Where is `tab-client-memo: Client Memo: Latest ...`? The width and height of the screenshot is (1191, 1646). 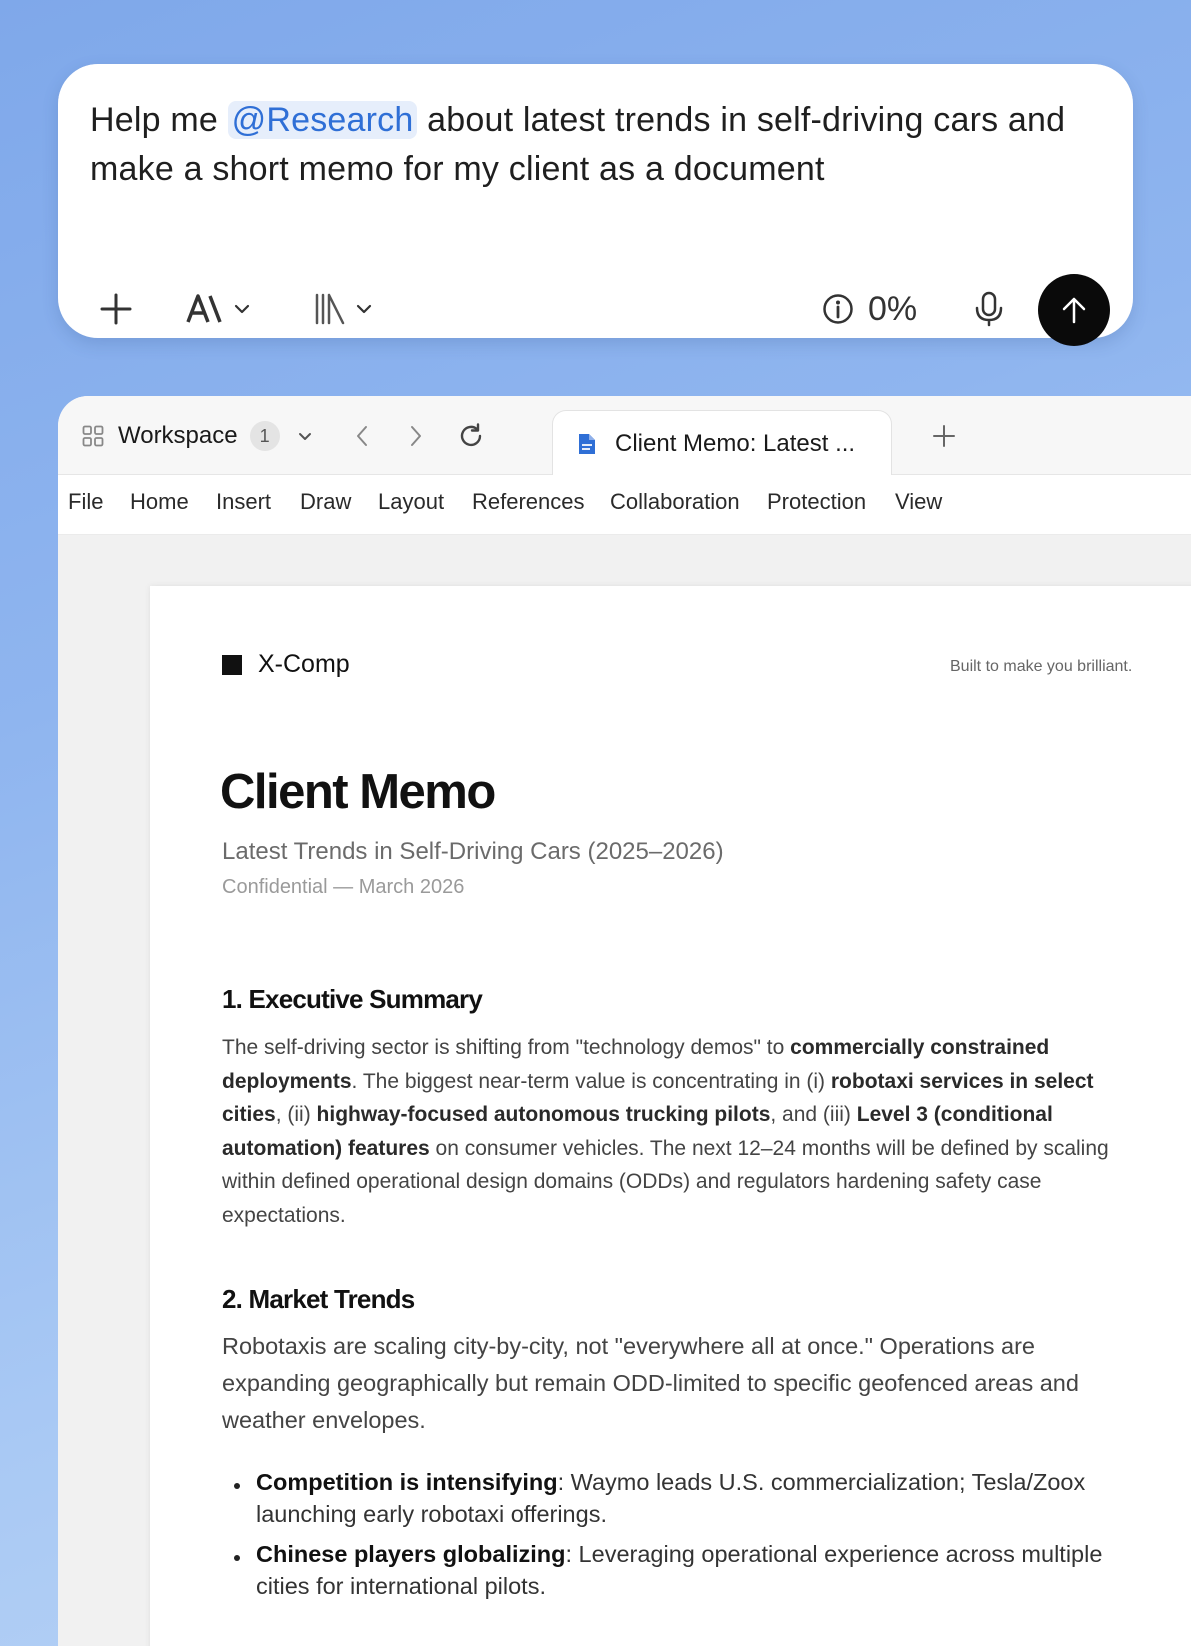
tab-client-memo: Client Memo: Latest ... is located at coordinates (722, 443).